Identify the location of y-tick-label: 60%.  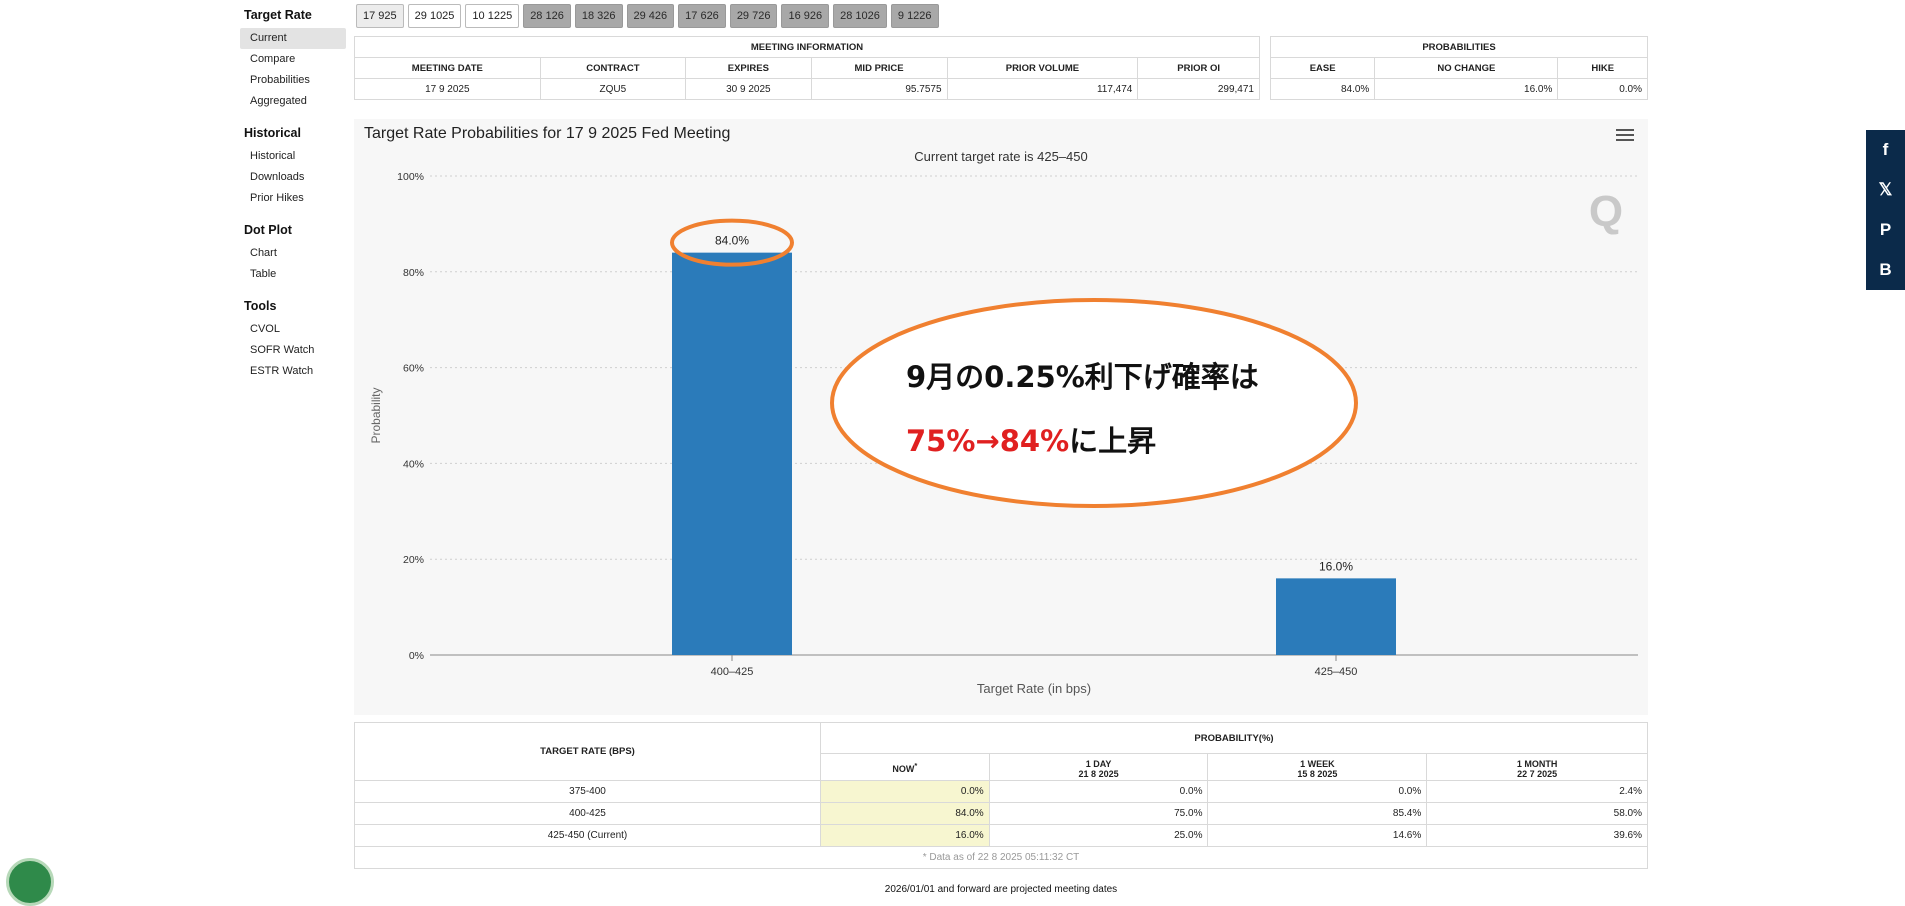
(413, 369).